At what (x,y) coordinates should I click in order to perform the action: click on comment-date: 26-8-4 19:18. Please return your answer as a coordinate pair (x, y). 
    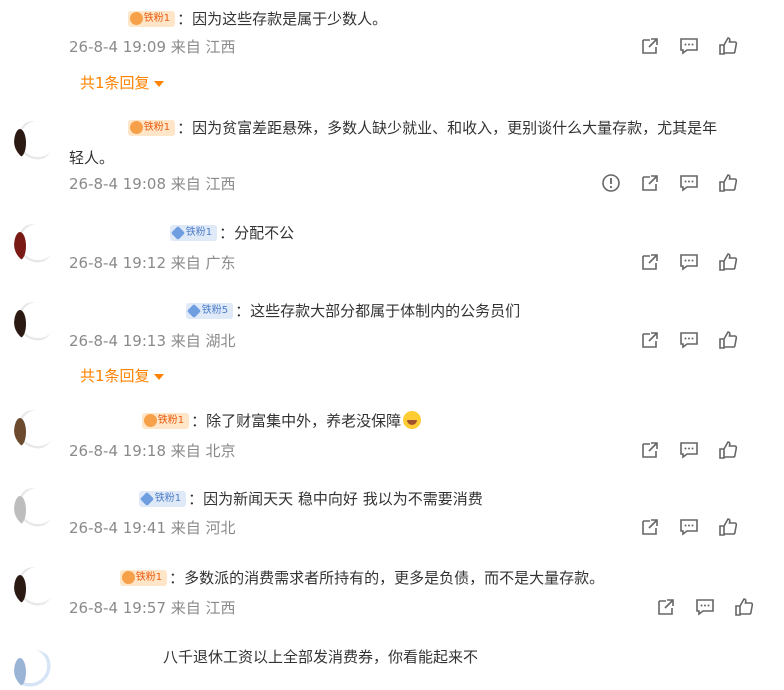
    Looking at the image, I should click on (117, 451).